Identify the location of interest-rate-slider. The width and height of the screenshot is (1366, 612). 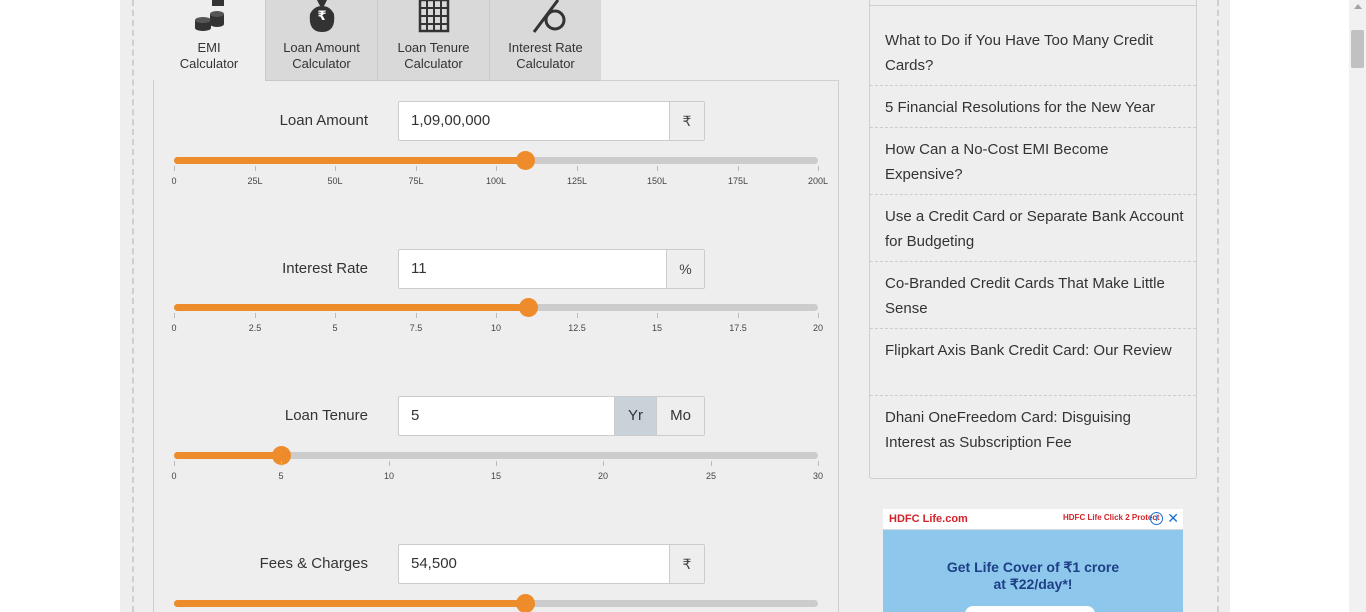
(496, 307).